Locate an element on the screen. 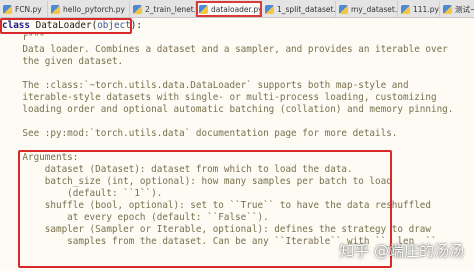  tab-hello-pytorch: hello_pytorch.py is located at coordinates (89, 9).